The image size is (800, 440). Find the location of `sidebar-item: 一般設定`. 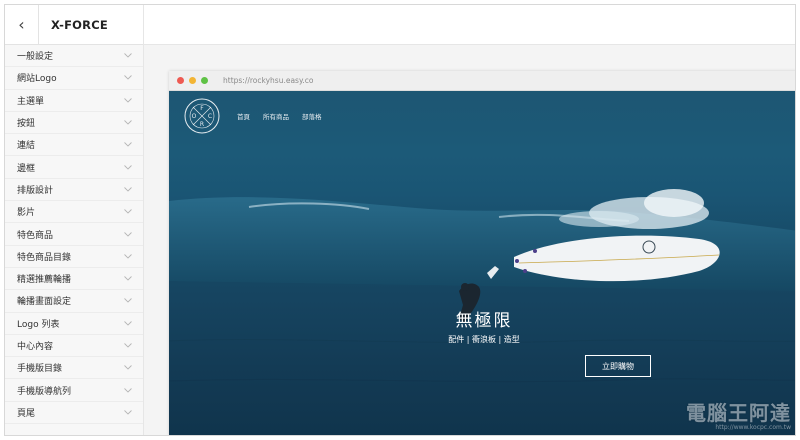

sidebar-item: 一般設定 is located at coordinates (74, 56).